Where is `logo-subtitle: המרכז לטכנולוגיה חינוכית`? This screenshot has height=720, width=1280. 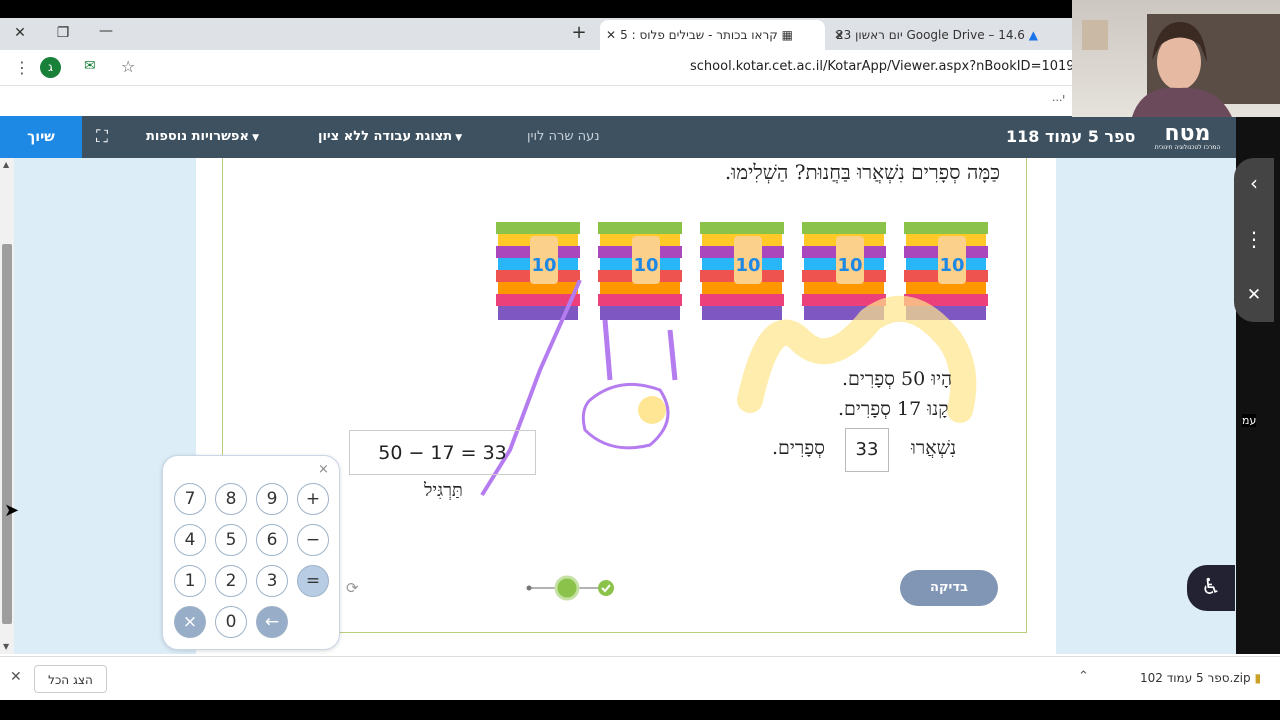 logo-subtitle: המרכז לטכנולוגיה חינוכית is located at coordinates (1187, 147).